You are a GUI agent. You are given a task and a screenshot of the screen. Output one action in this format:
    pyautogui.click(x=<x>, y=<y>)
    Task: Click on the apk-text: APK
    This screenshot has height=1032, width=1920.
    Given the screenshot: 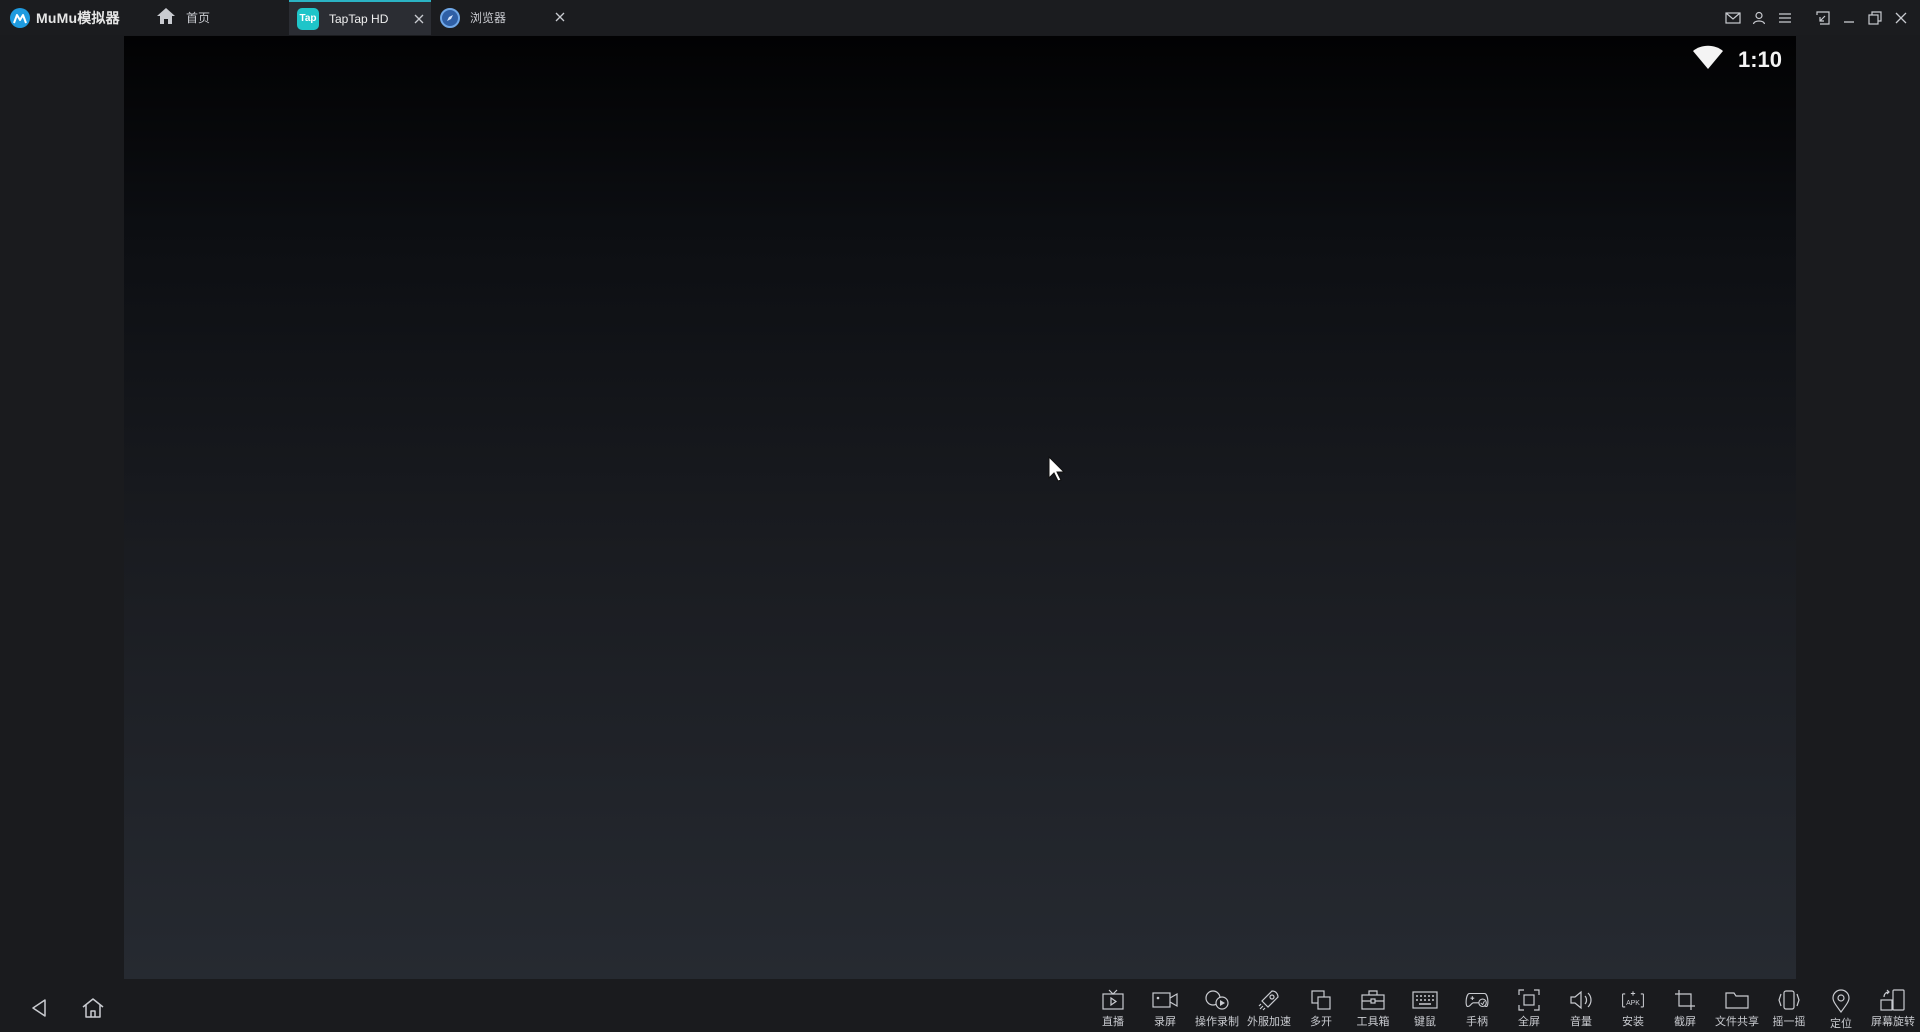 What is the action you would take?
    pyautogui.click(x=1633, y=1003)
    